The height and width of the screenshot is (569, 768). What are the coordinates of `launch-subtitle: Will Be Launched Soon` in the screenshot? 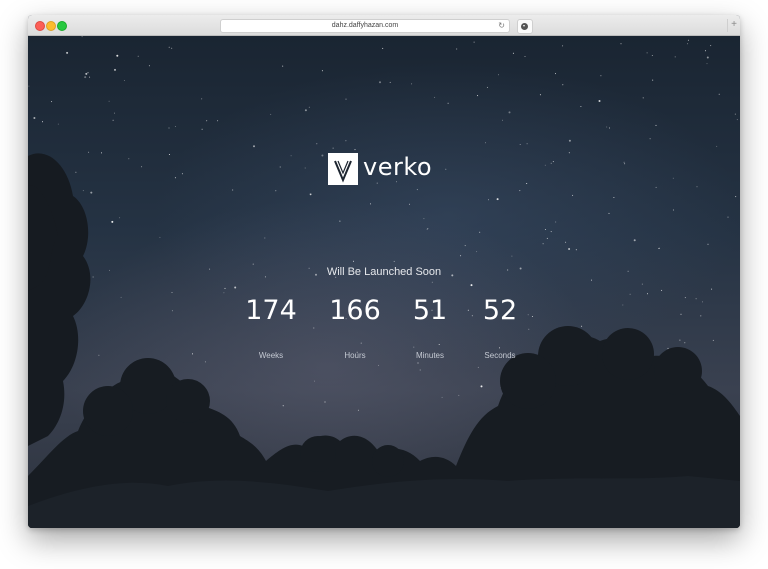 It's located at (384, 272).